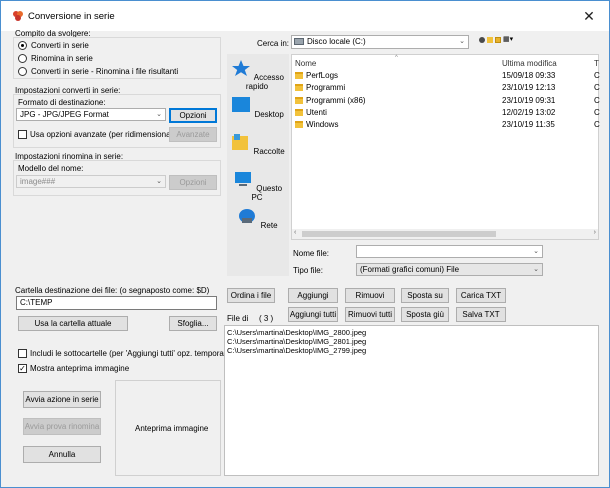 This screenshot has width=610, height=488. Describe the element at coordinates (305, 63) in the screenshot. I see `column-name: Nome` at that location.